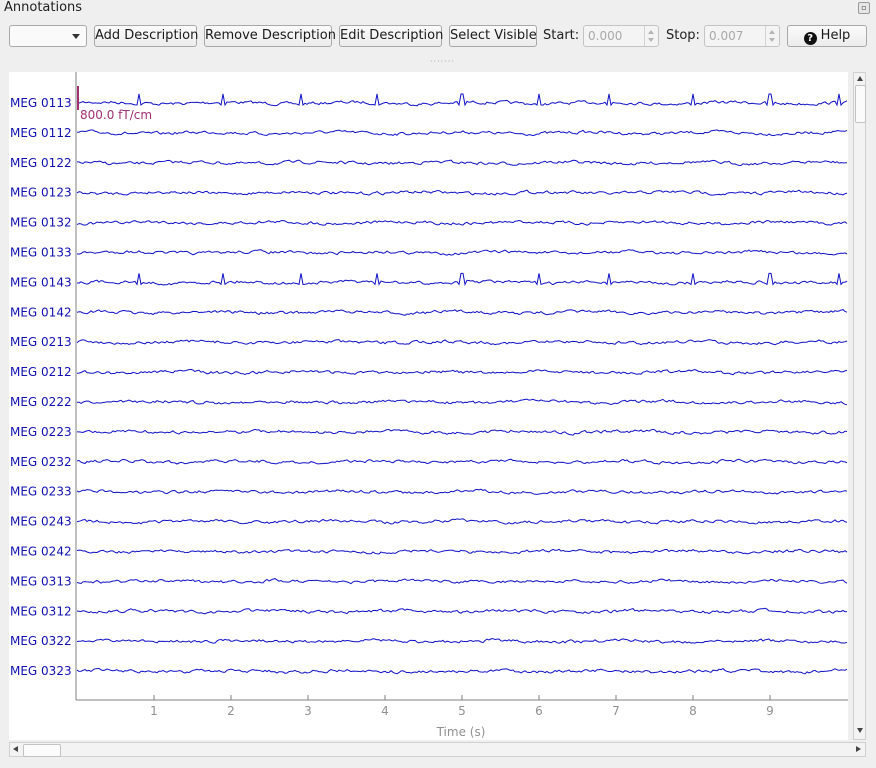 Image resolution: width=876 pixels, height=768 pixels. Describe the element at coordinates (726, 36) in the screenshot. I see `stop-value: 0.007` at that location.